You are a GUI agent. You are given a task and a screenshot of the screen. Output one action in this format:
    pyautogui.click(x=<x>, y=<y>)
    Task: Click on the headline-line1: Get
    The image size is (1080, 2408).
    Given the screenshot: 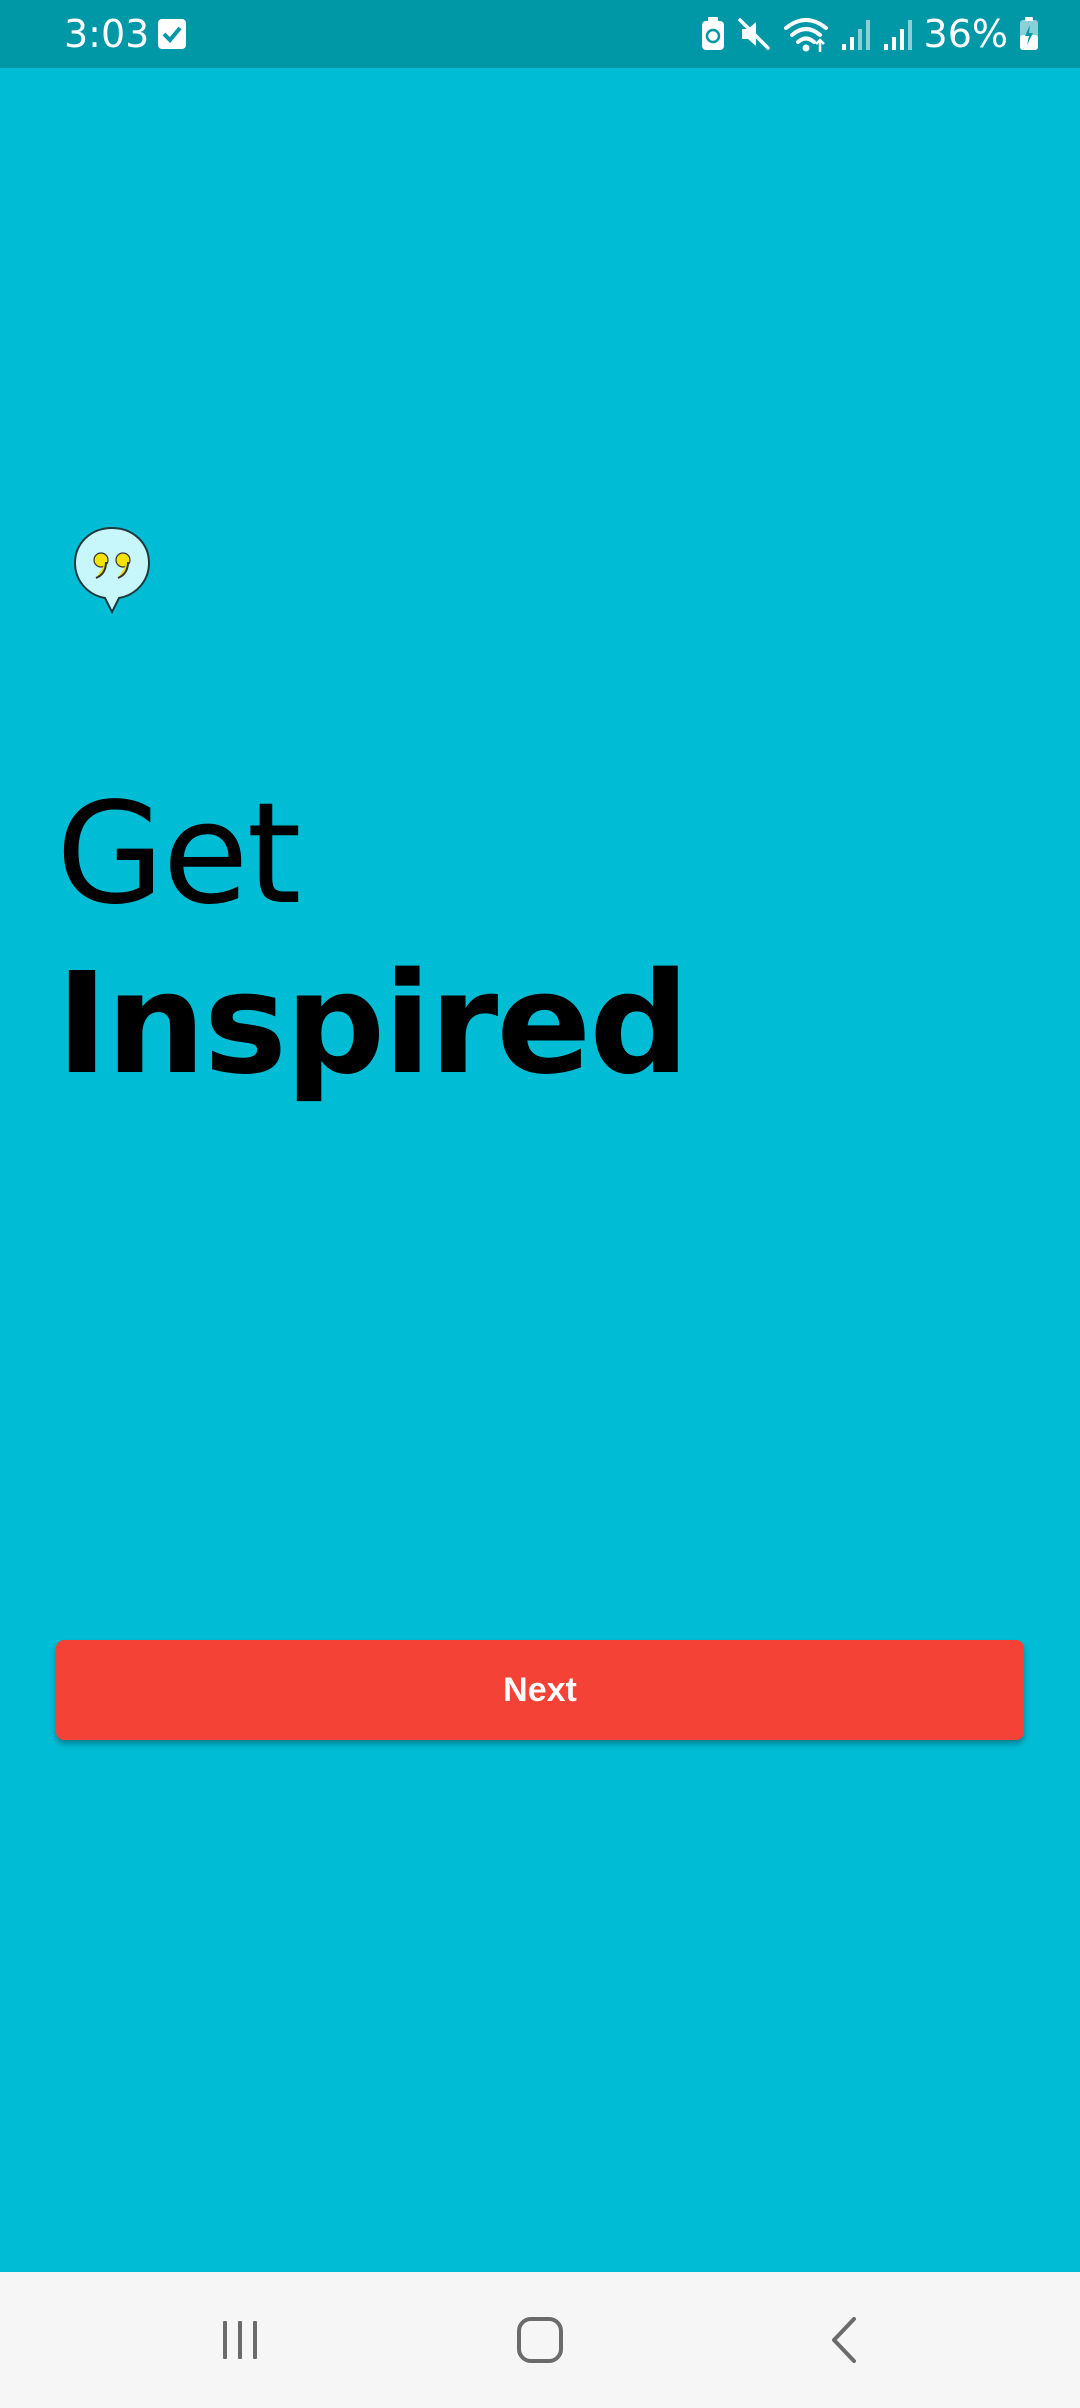 What is the action you would take?
    pyautogui.click(x=179, y=854)
    